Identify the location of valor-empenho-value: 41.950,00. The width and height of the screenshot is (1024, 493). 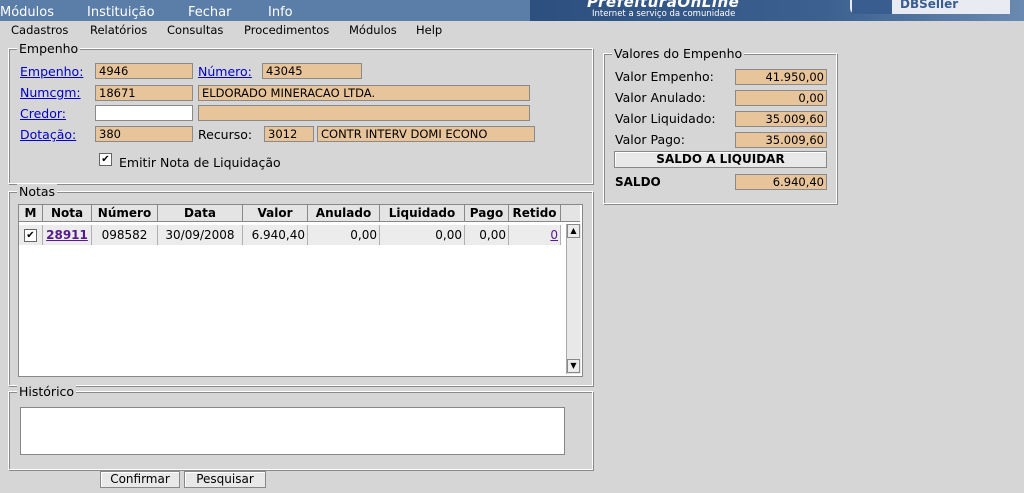
(781, 77).